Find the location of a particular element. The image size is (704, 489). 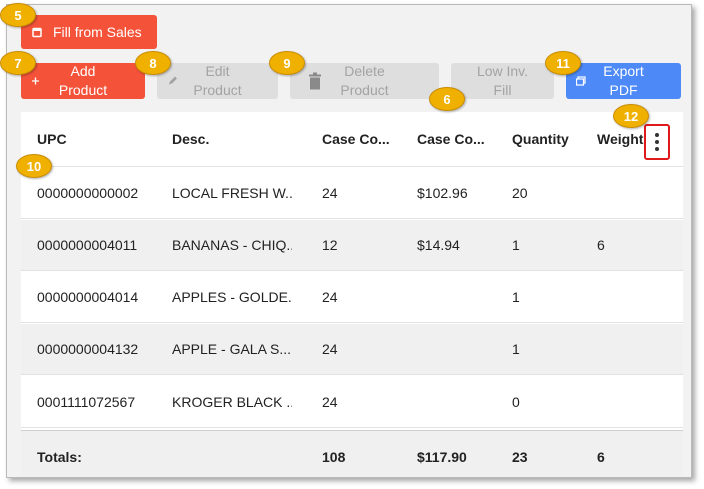

callout-badge-11: 11 is located at coordinates (563, 63).